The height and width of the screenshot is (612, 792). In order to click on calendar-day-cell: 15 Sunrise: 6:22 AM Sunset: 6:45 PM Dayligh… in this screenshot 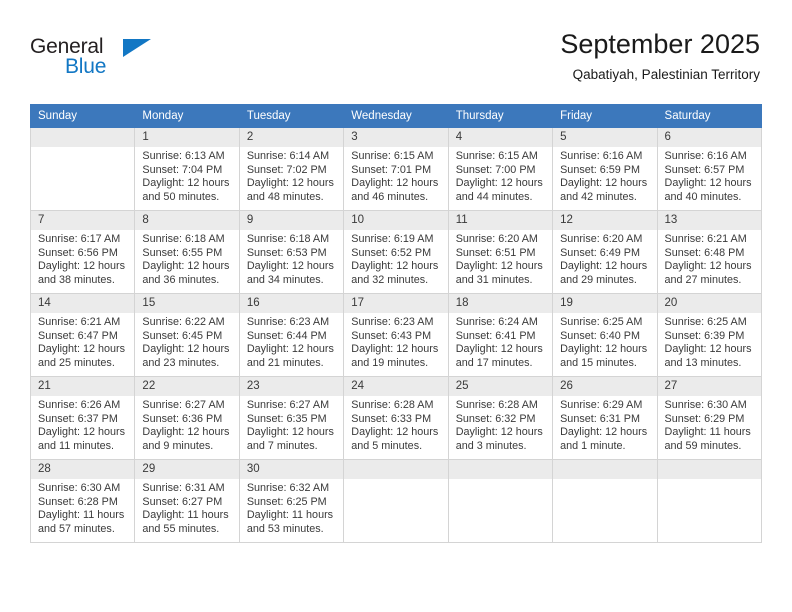, I will do `click(187, 335)`.